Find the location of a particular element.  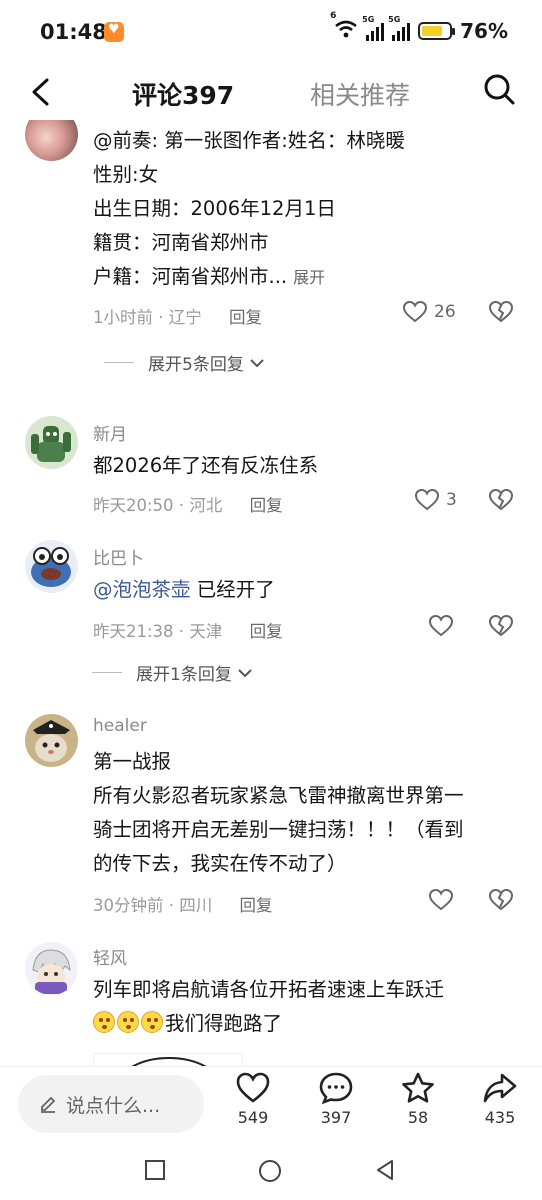

comment-item: 新月 都2026年了还有反冻住系 昨天20:50 · 河北 回复 3 is located at coordinates (271, 474).